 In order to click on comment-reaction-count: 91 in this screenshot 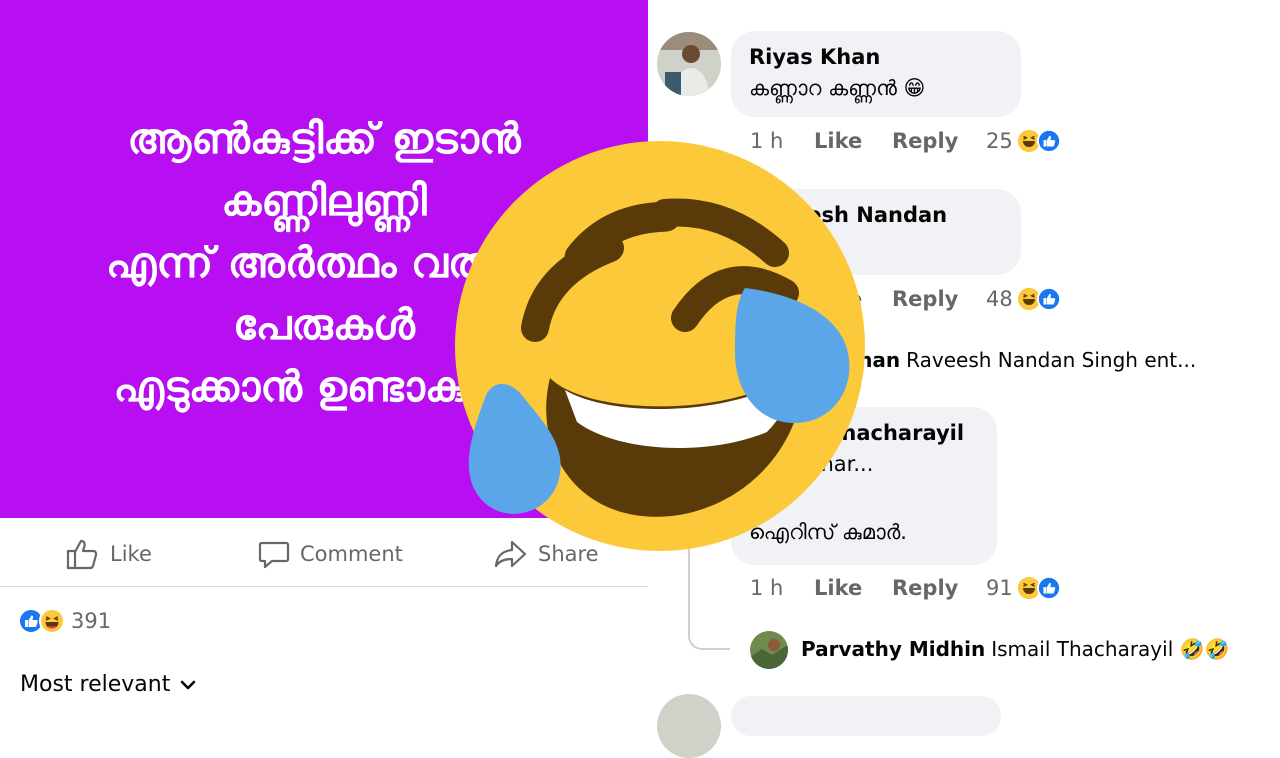, I will do `click(999, 588)`.